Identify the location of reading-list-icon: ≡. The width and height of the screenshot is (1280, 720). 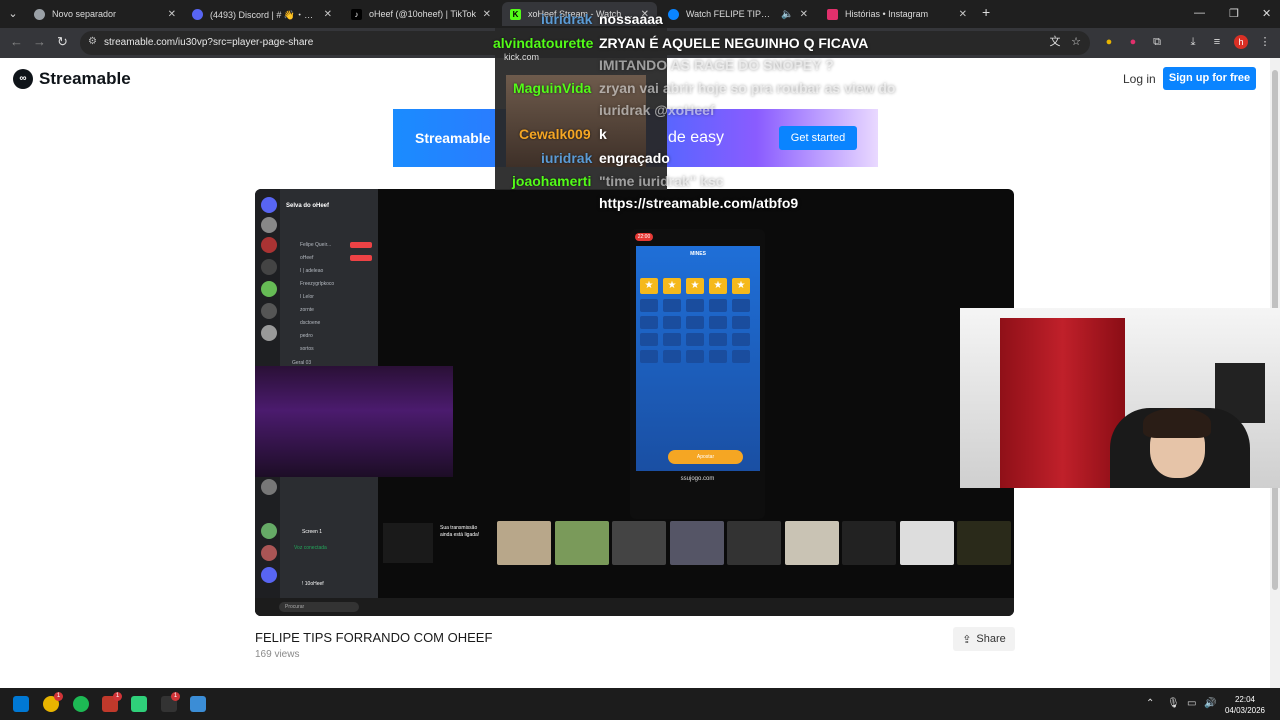
(1217, 42).